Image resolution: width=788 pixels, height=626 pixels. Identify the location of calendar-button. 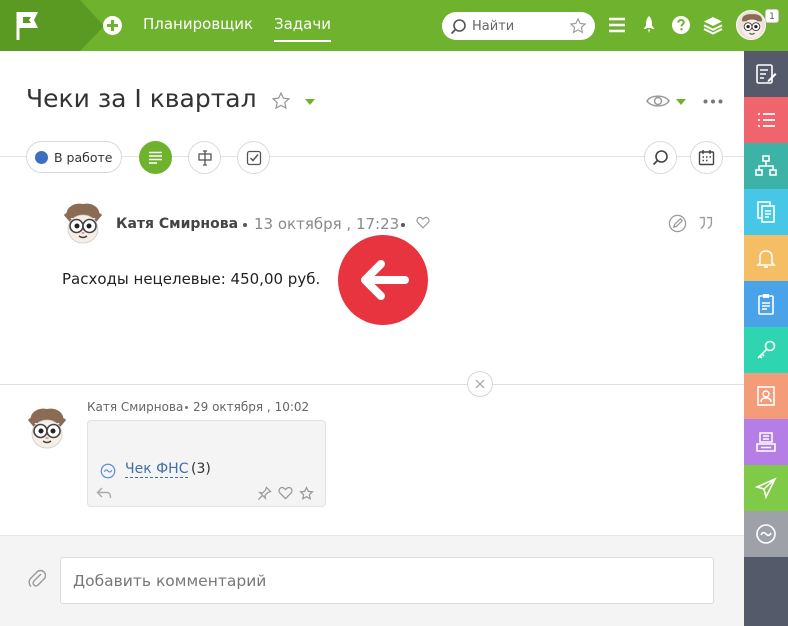
(706, 157).